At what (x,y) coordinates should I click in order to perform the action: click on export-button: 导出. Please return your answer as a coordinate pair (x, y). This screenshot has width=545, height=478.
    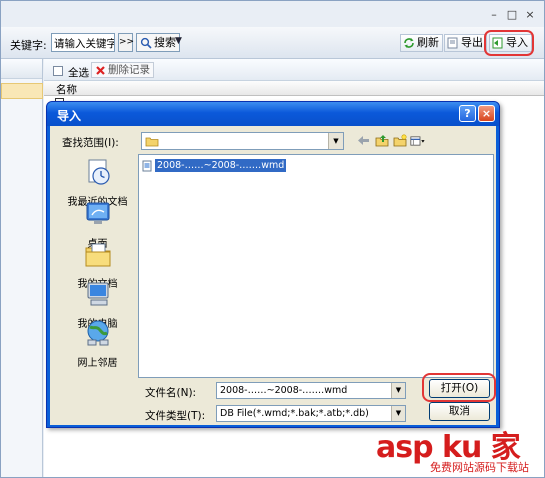
    Looking at the image, I should click on (465, 43).